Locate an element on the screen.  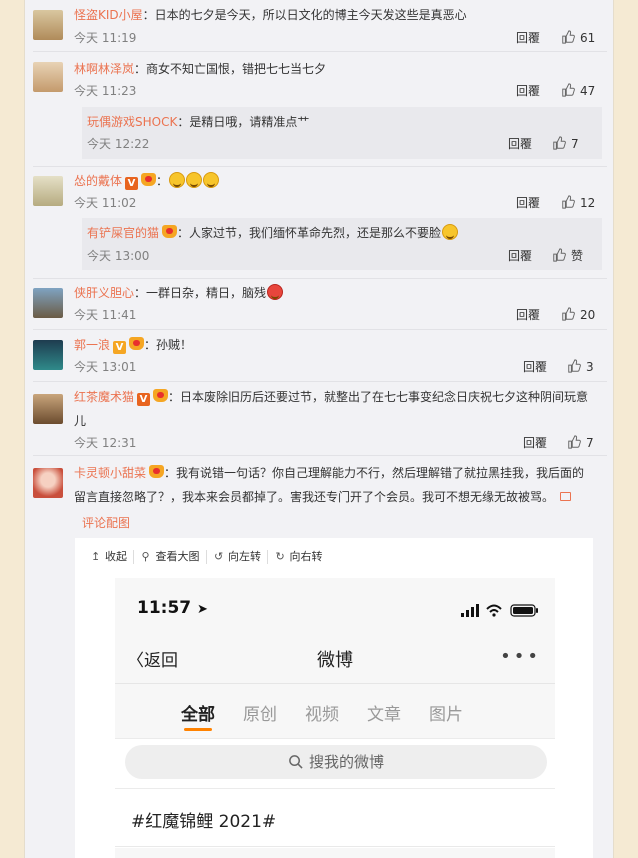
username-link: 怂的戴体 is located at coordinates (98, 181).